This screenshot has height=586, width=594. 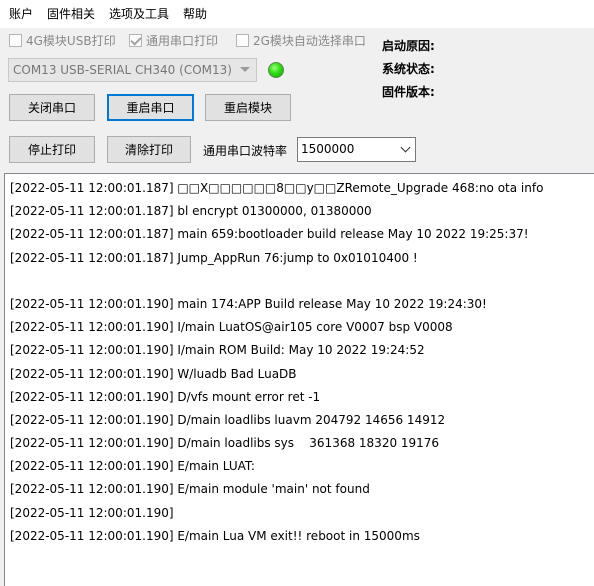 What do you see at coordinates (195, 14) in the screenshot?
I see `menu-help: 帮助` at bounding box center [195, 14].